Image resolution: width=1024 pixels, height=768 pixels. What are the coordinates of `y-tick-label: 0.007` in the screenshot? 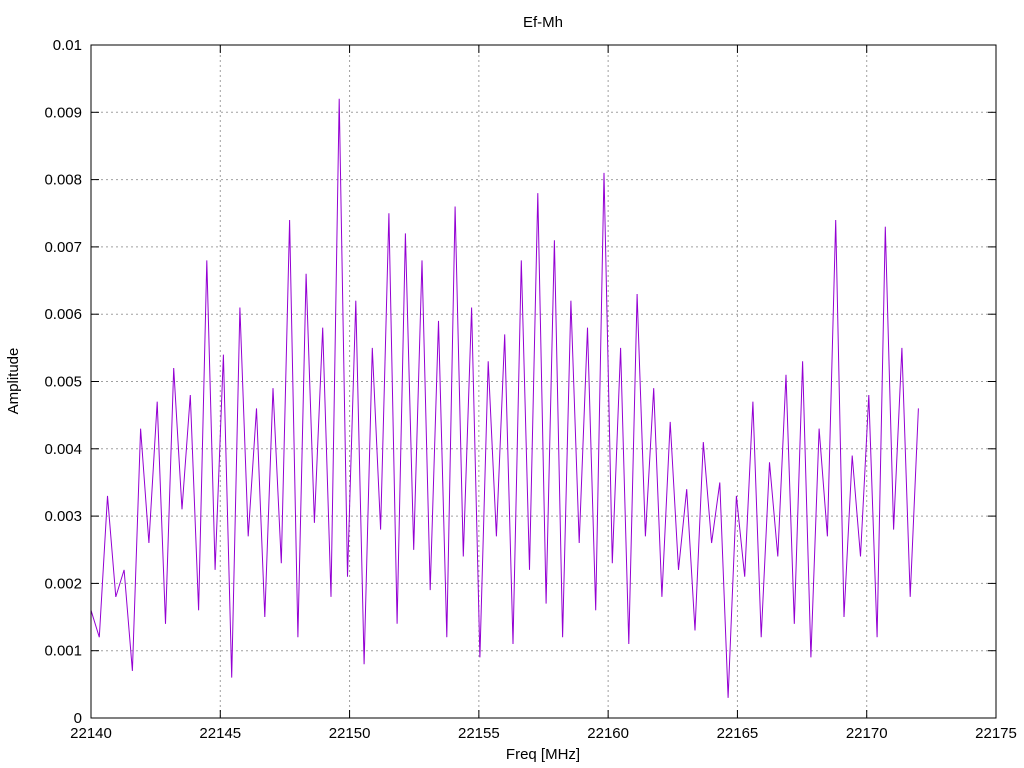 It's located at (63, 247).